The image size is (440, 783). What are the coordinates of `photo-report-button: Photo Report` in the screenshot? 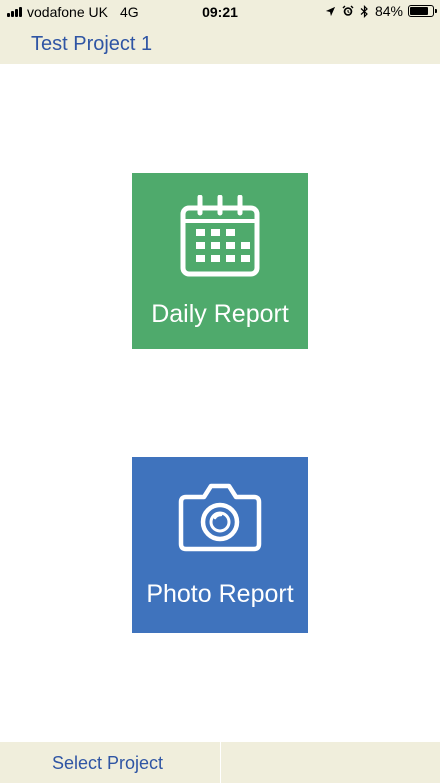 It's located at (220, 545).